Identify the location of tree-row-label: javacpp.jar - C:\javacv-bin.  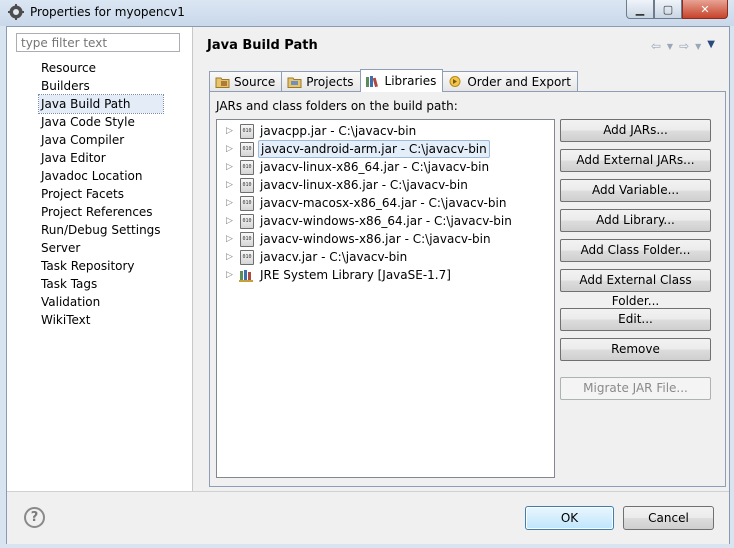
(338, 131).